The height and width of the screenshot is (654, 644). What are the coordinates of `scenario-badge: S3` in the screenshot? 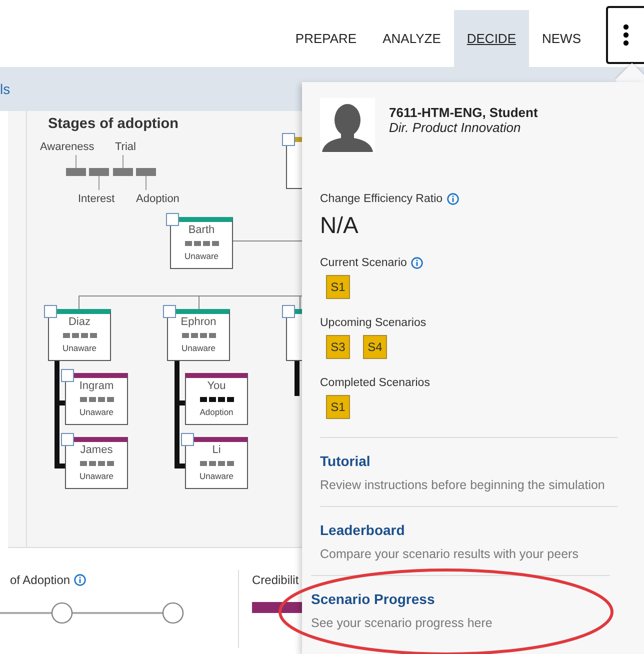 It's located at (338, 347).